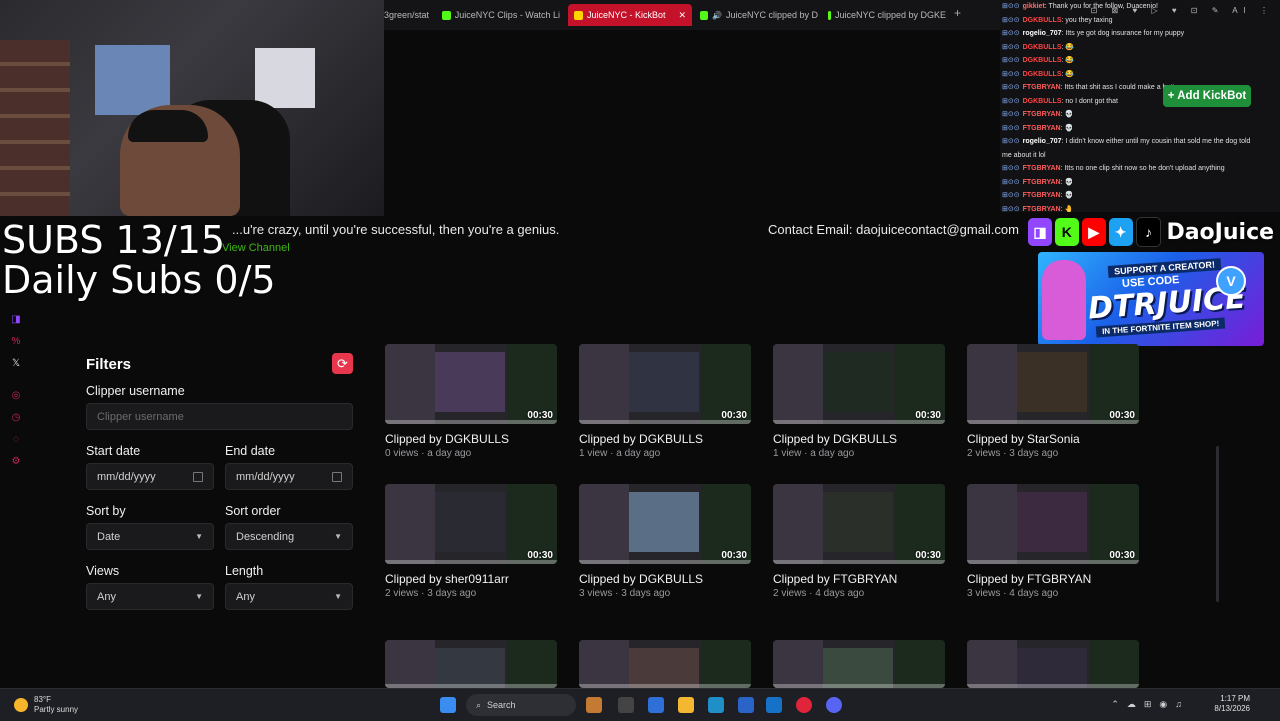  What do you see at coordinates (626, 705) in the screenshot?
I see `task-view-icon` at bounding box center [626, 705].